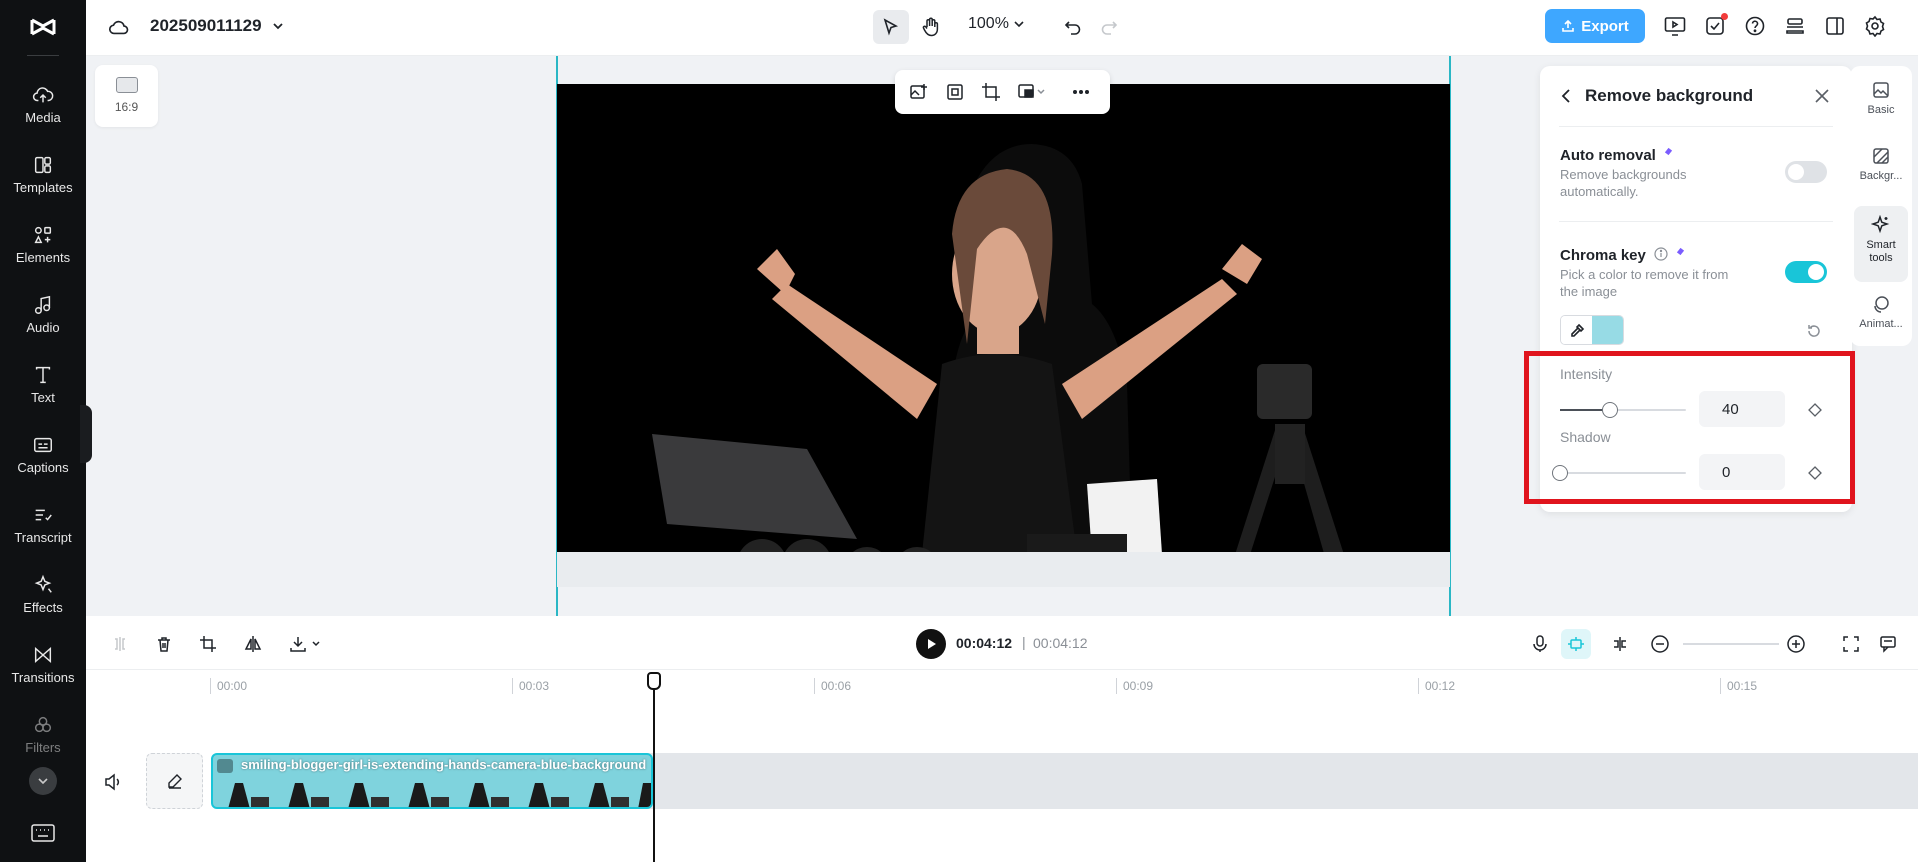  Describe the element at coordinates (1576, 330) in the screenshot. I see `eyedropper-button` at that location.